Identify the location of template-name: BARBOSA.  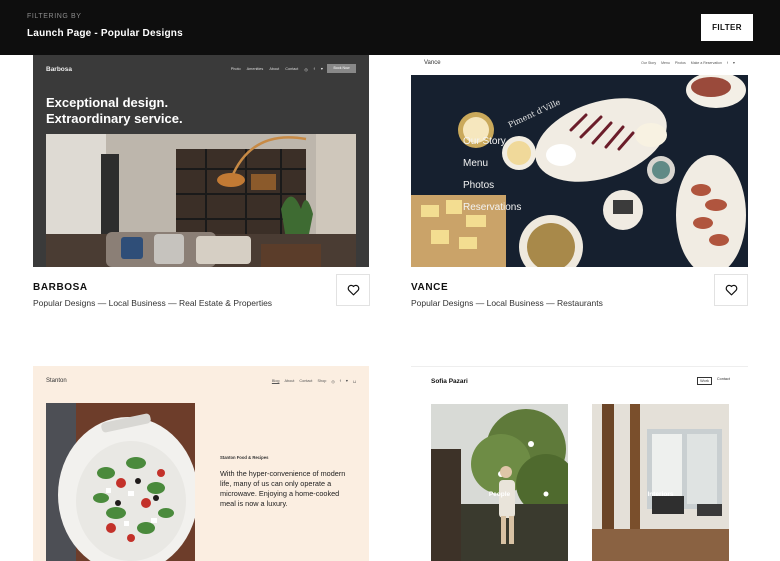
(60, 287).